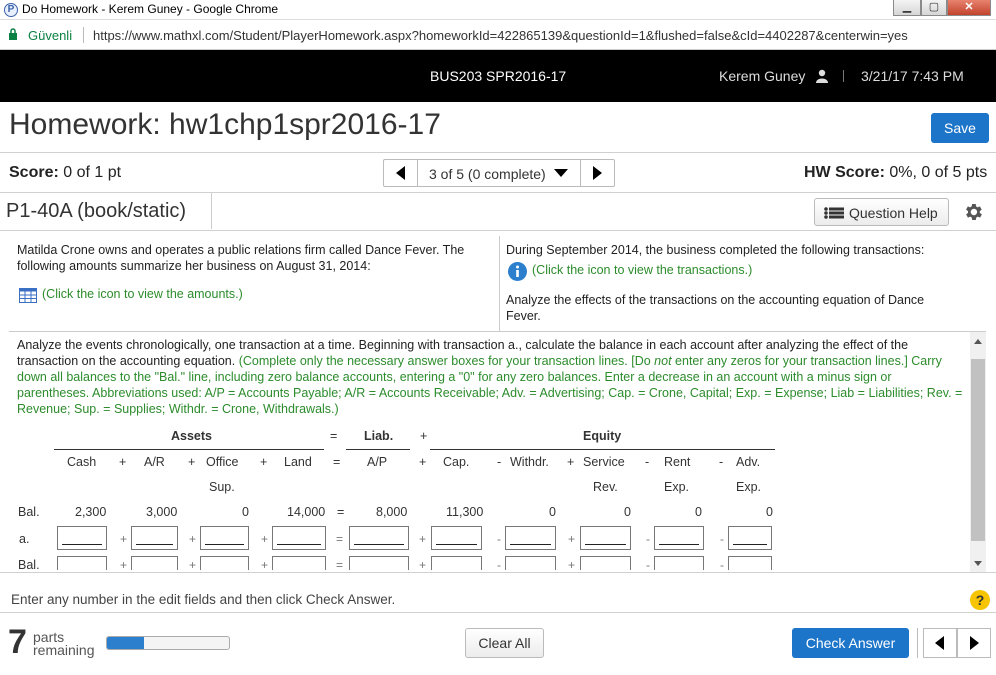  Describe the element at coordinates (893, 213) in the screenshot. I see `question-help-label: Question Help` at that location.